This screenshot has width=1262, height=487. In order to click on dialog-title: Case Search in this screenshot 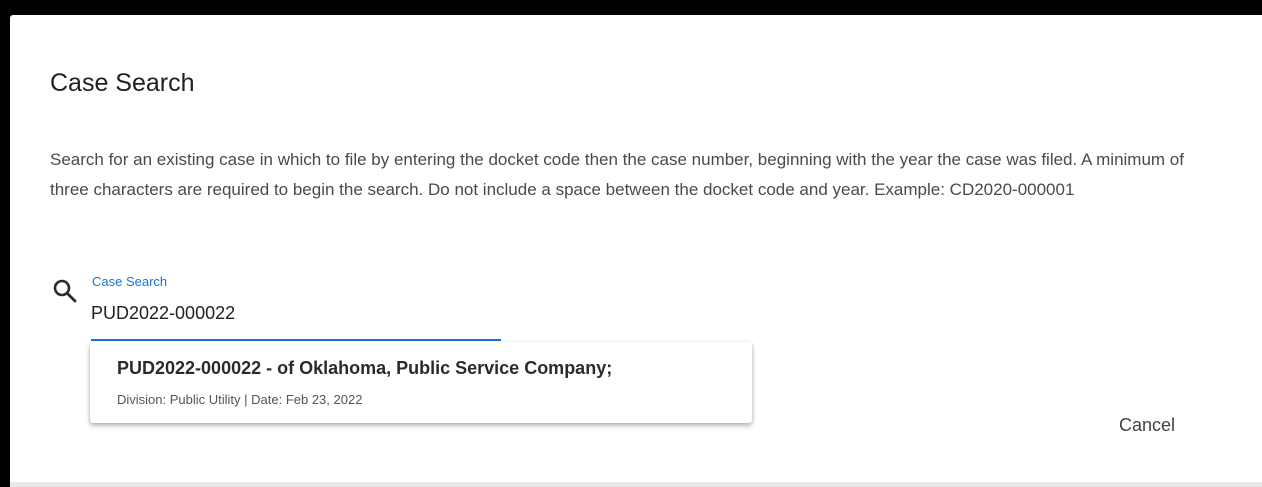, I will do `click(122, 83)`.